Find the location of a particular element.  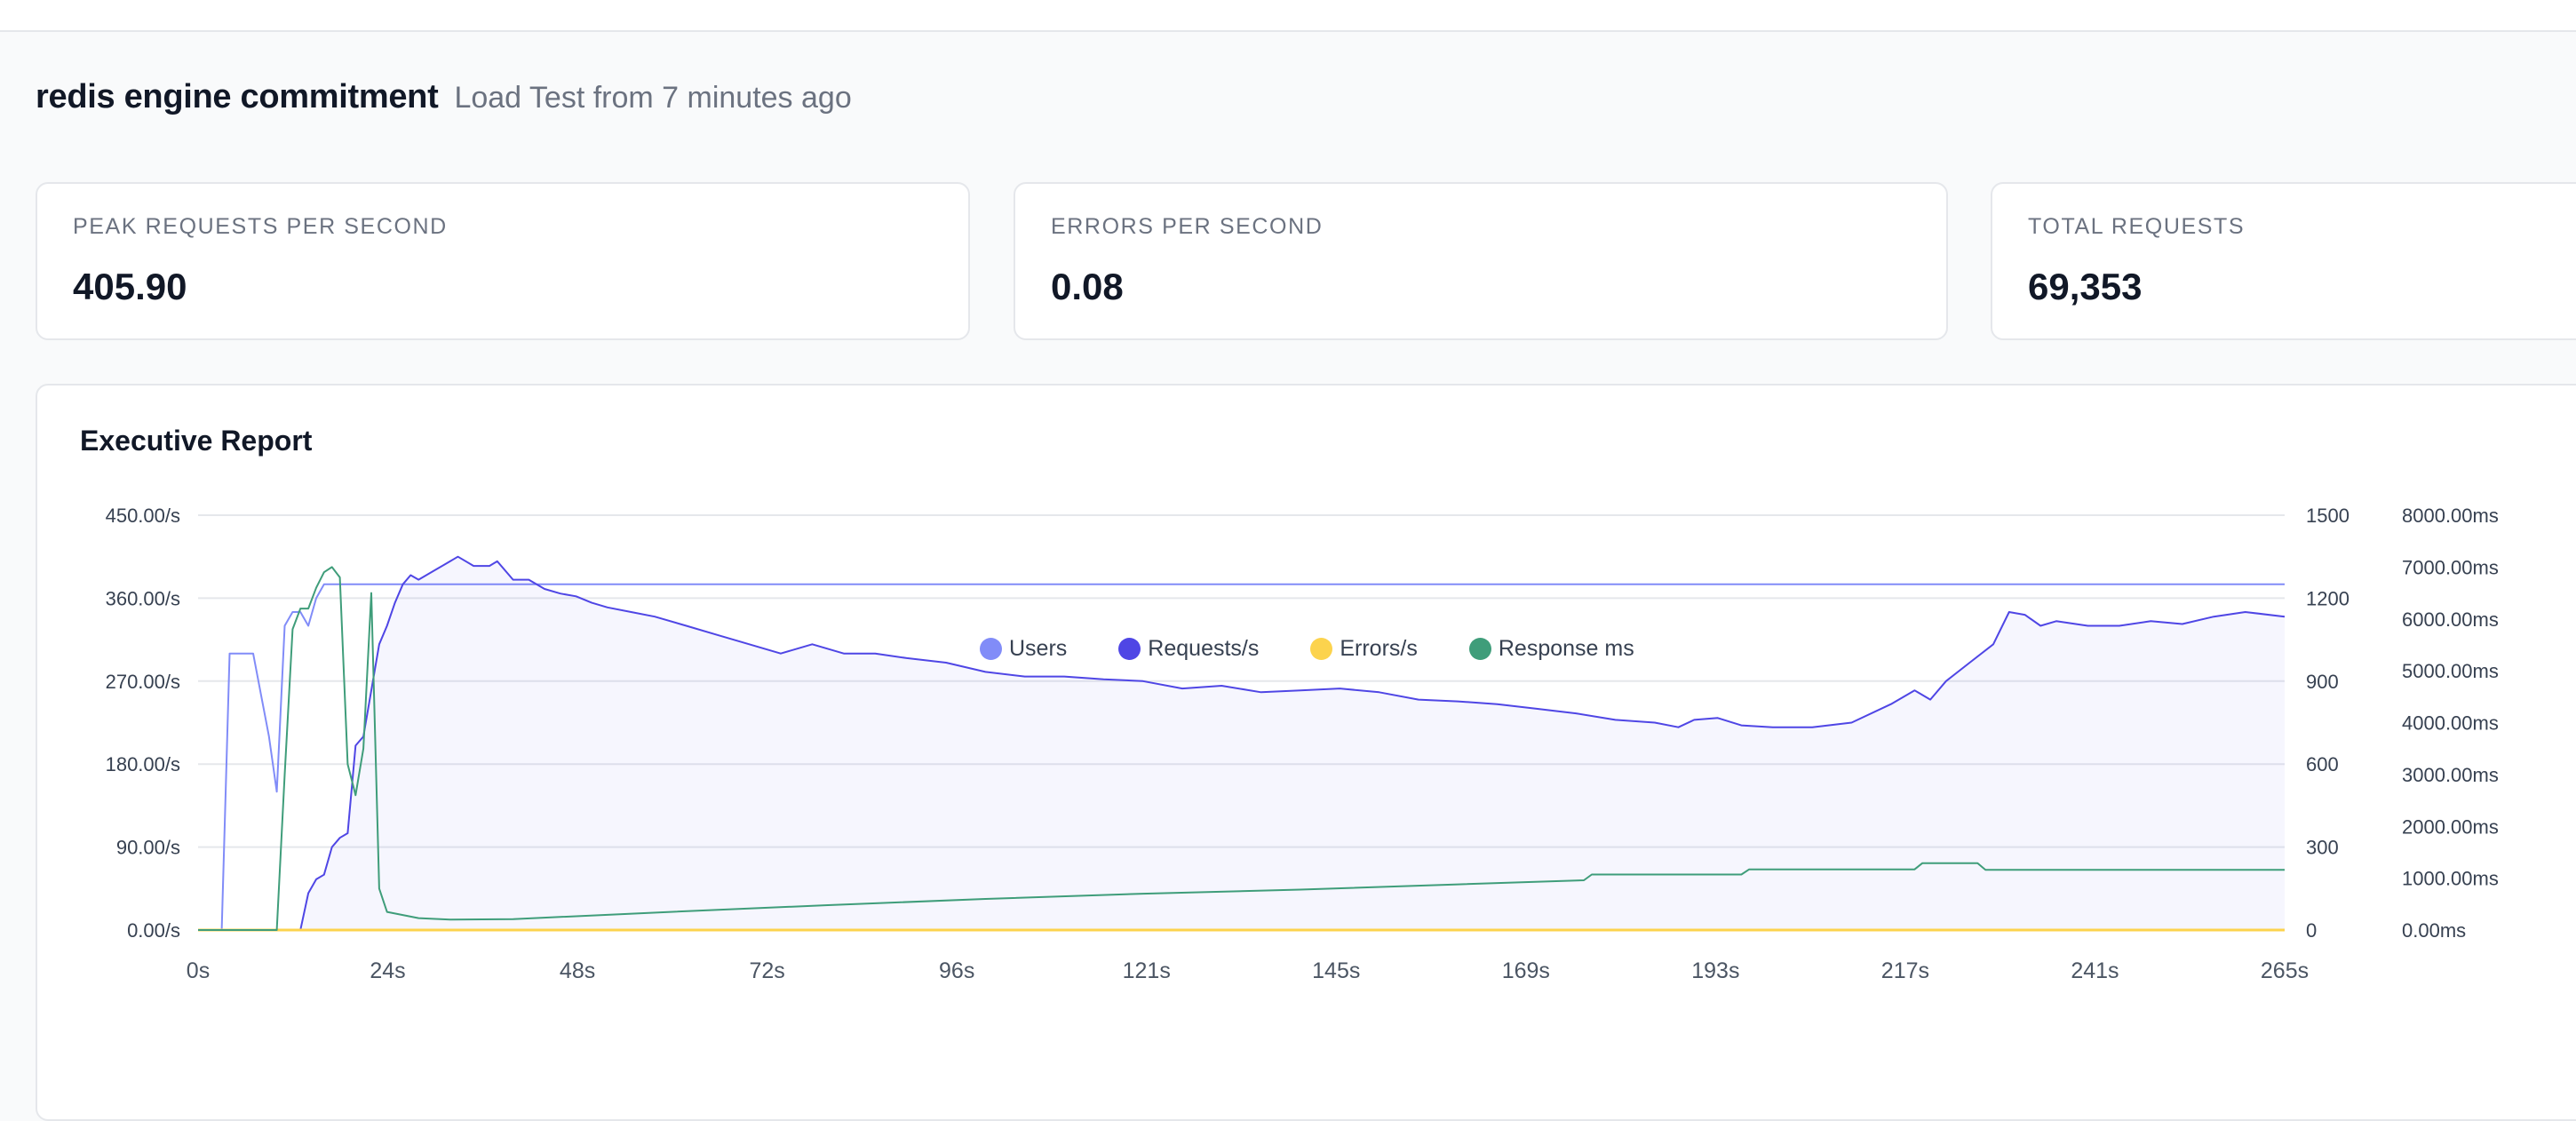

y-users-tick-label: 300 is located at coordinates (2322, 848).